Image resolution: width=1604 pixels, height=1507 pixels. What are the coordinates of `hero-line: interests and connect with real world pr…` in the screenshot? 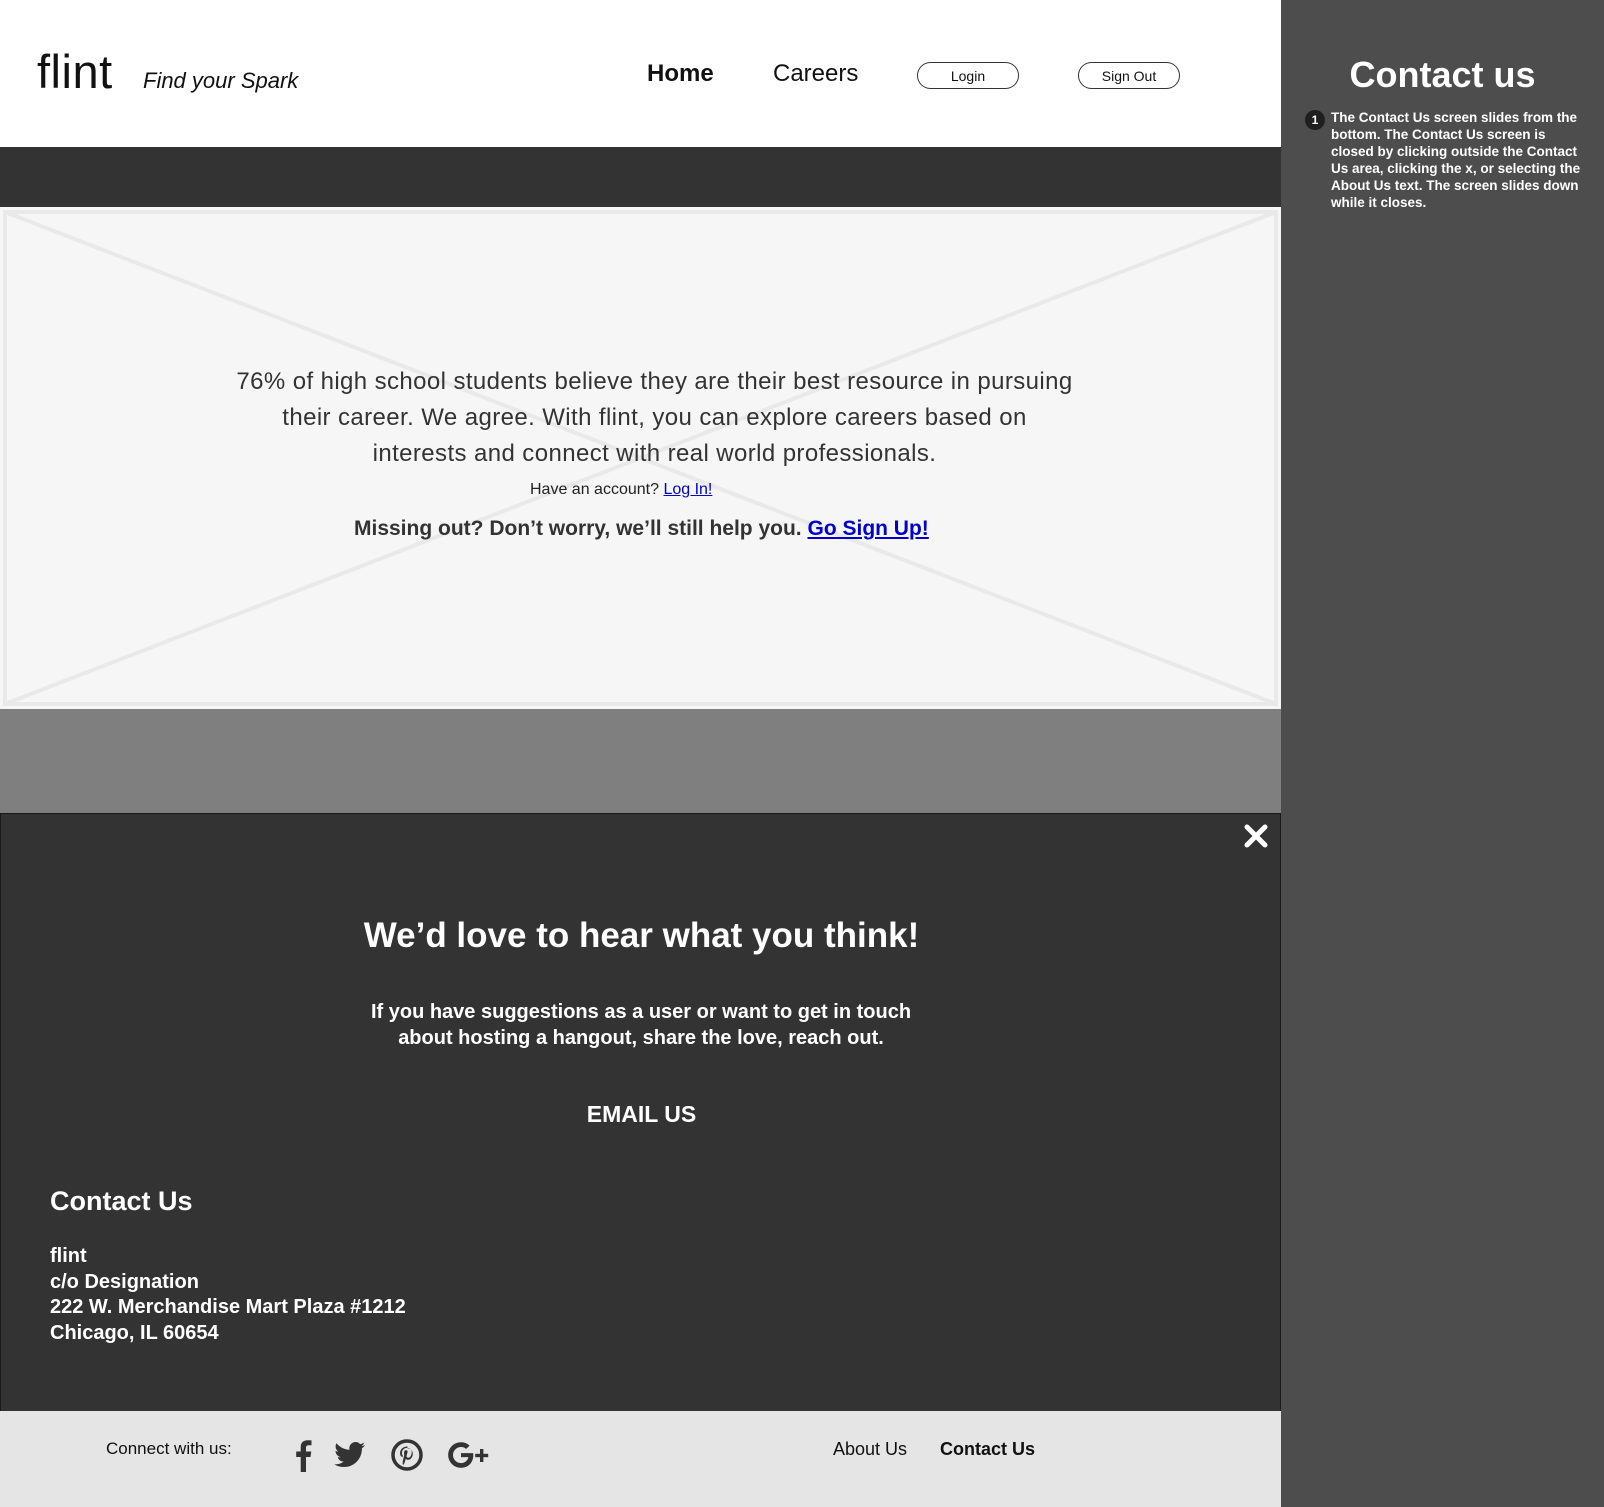 It's located at (654, 453).